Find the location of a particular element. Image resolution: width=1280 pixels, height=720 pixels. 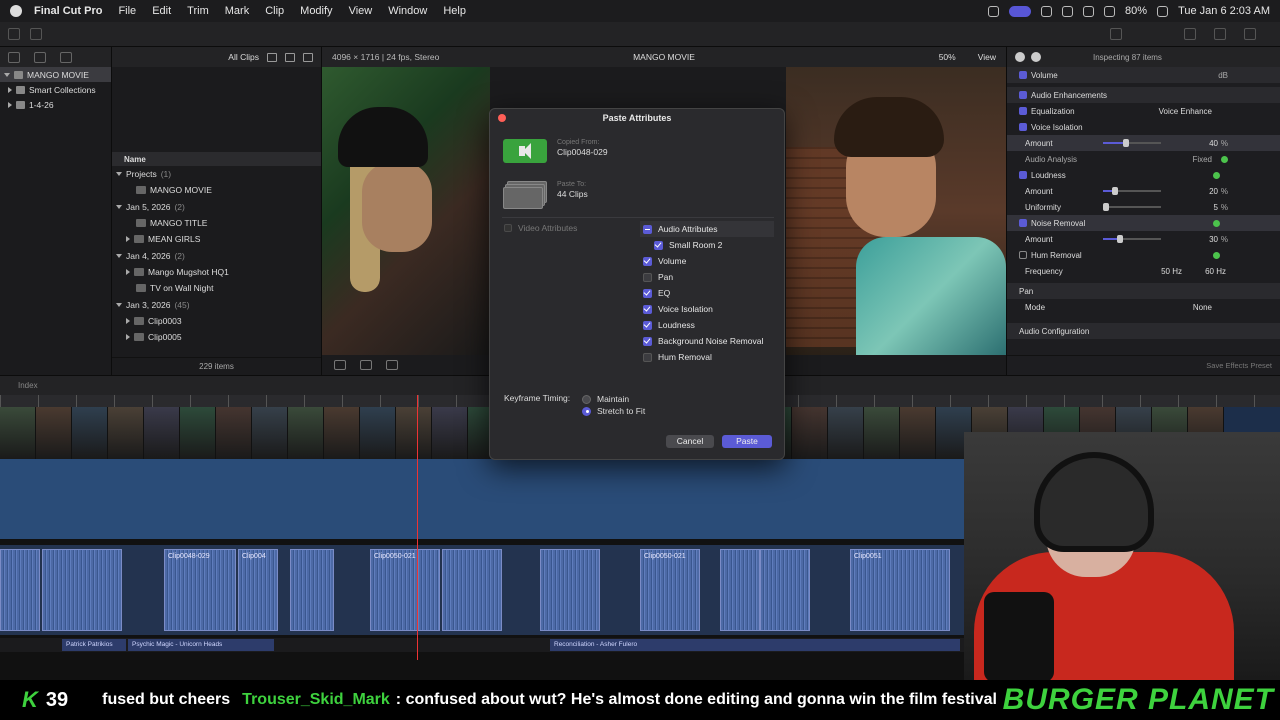

music-clip: Reconciliation - Asher Fulero is located at coordinates (755, 645).